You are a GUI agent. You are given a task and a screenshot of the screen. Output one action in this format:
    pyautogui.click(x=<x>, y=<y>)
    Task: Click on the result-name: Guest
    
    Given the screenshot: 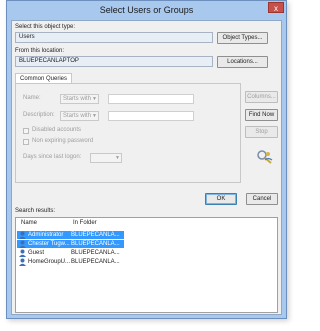 What is the action you would take?
    pyautogui.click(x=36, y=253)
    